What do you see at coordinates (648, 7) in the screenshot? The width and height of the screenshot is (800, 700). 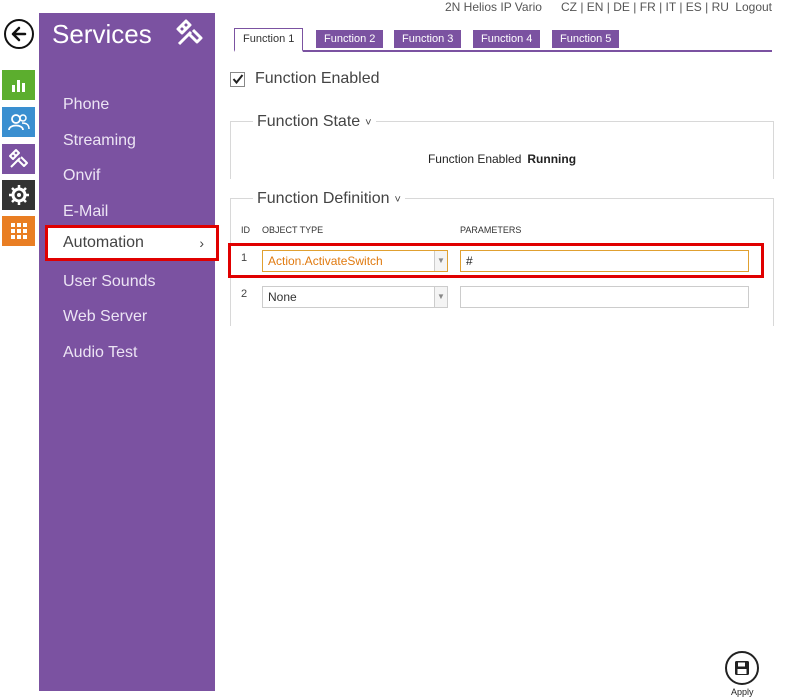 I see `lang-fr: FR` at bounding box center [648, 7].